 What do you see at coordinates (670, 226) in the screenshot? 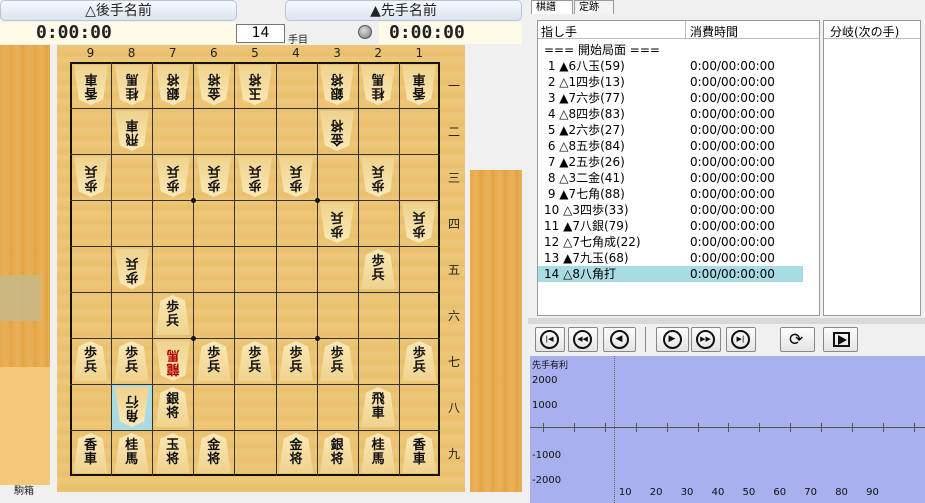
I see `kifu-row: 11 ▲7八銀(79) 0:00/00:00:00` at bounding box center [670, 226].